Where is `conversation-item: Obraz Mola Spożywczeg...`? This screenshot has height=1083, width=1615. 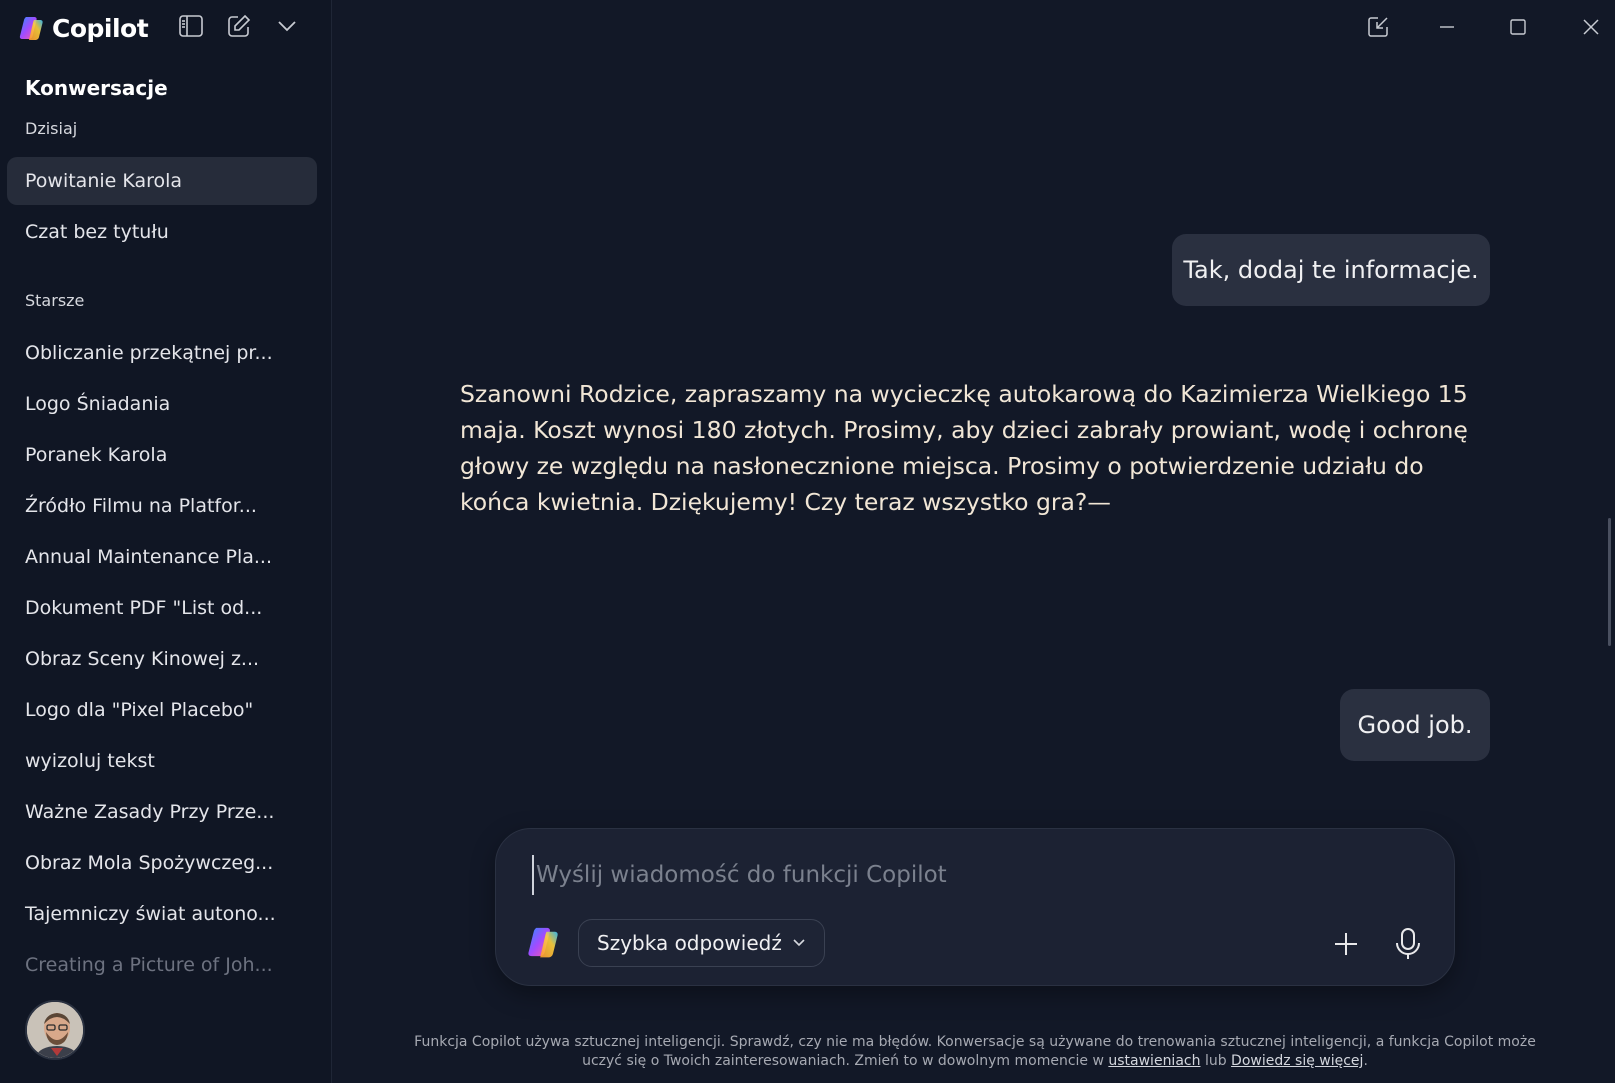
conversation-item: Obraz Mola Spożywczeg... is located at coordinates (162, 863).